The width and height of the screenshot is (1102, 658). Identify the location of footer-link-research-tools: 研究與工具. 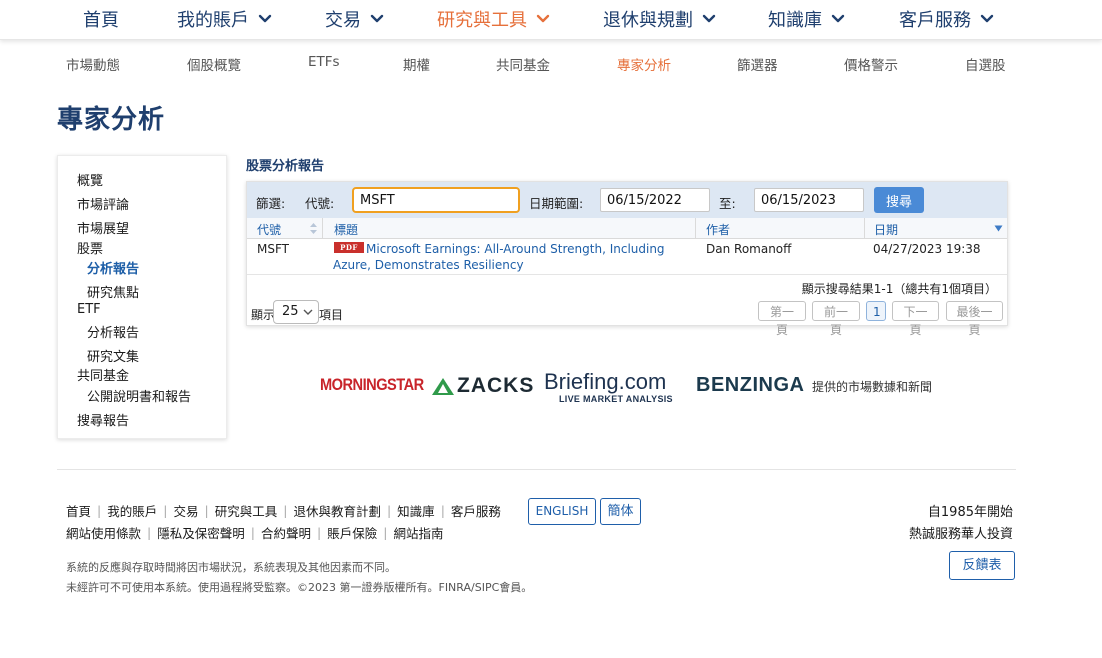
(246, 510).